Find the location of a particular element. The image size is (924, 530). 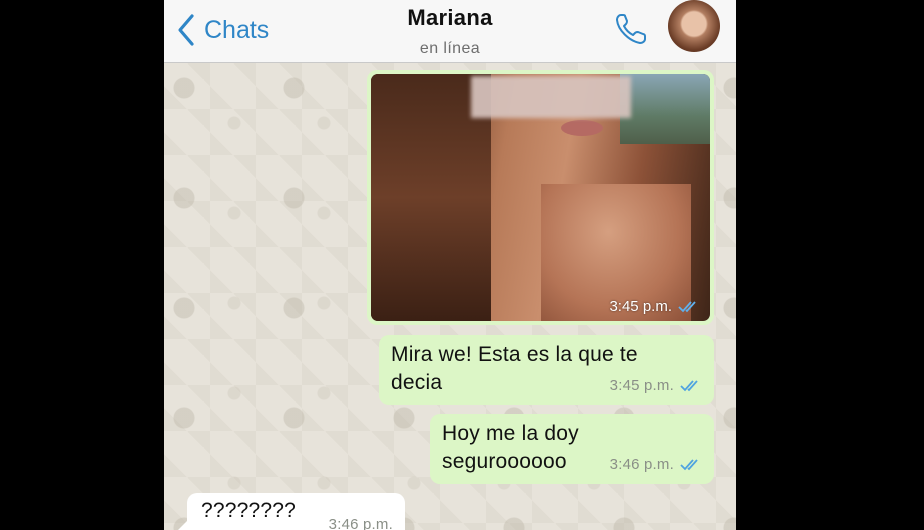

message-text-line: Mira we! Esta es la que te is located at coordinates (514, 354).